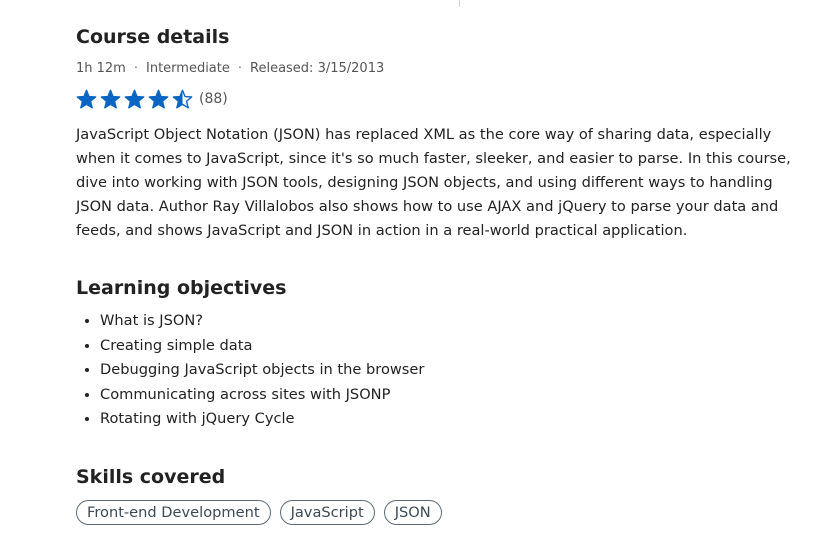 The image size is (837, 554). Describe the element at coordinates (458, 395) in the screenshot. I see `objective-item: Communicating across sites with JSONP` at that location.